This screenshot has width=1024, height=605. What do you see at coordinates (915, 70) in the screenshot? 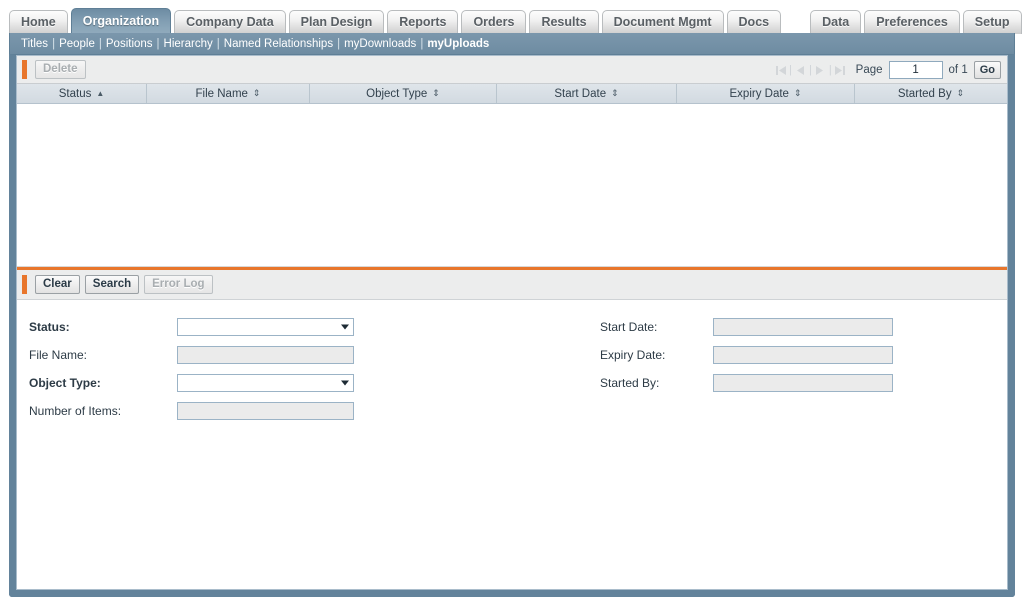
I see `page-number-input` at bounding box center [915, 70].